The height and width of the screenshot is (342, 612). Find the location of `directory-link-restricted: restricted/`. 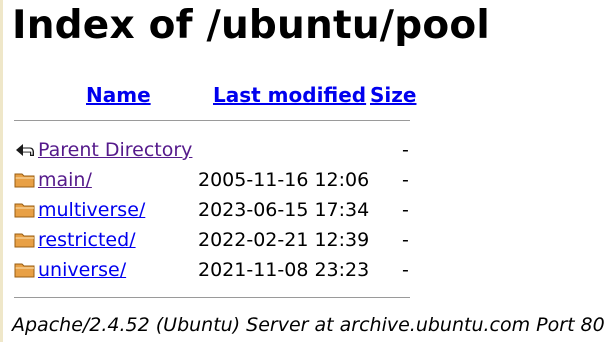

directory-link-restricted: restricted/ is located at coordinates (87, 240).